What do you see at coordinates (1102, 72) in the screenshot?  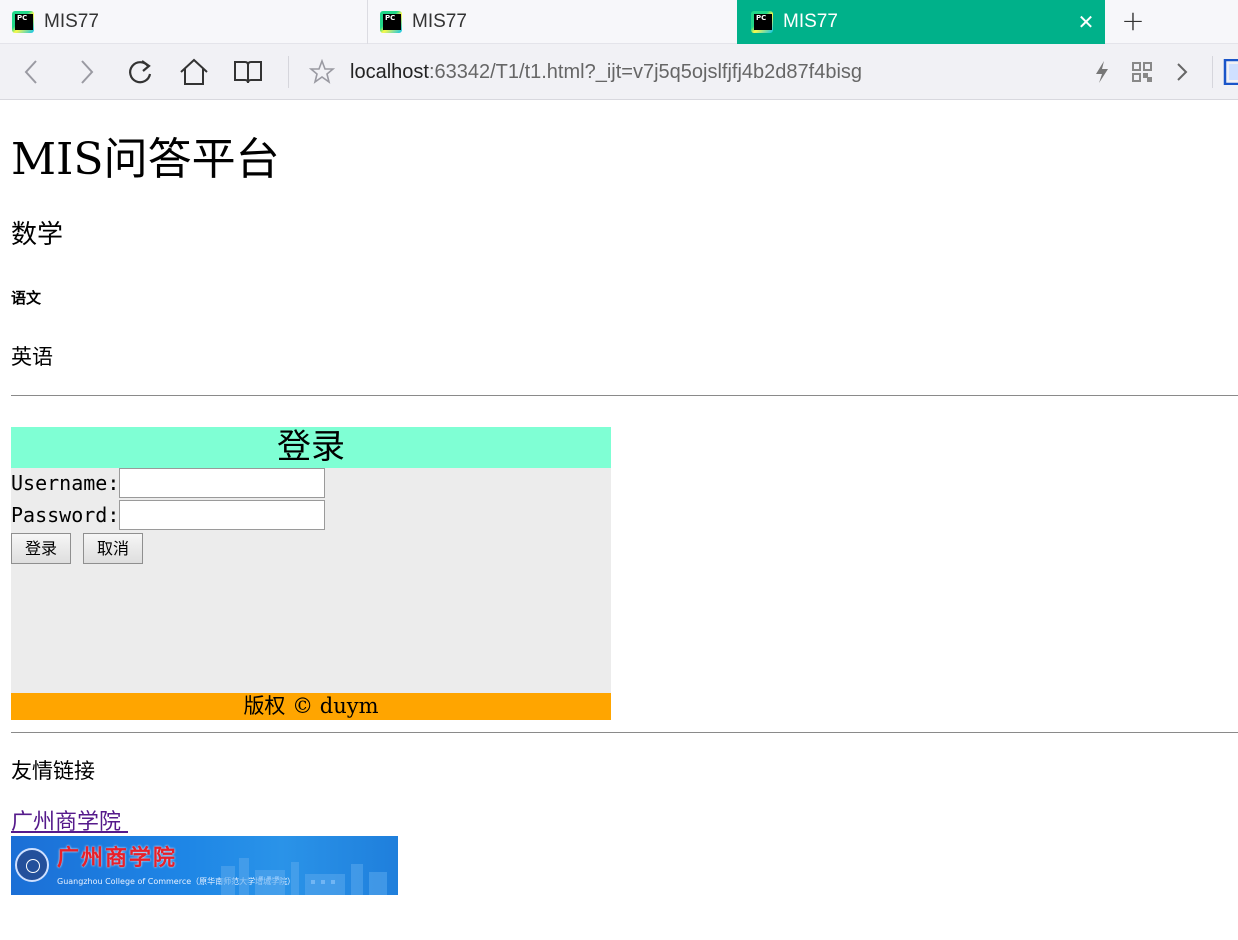 I see `lightning-icon` at bounding box center [1102, 72].